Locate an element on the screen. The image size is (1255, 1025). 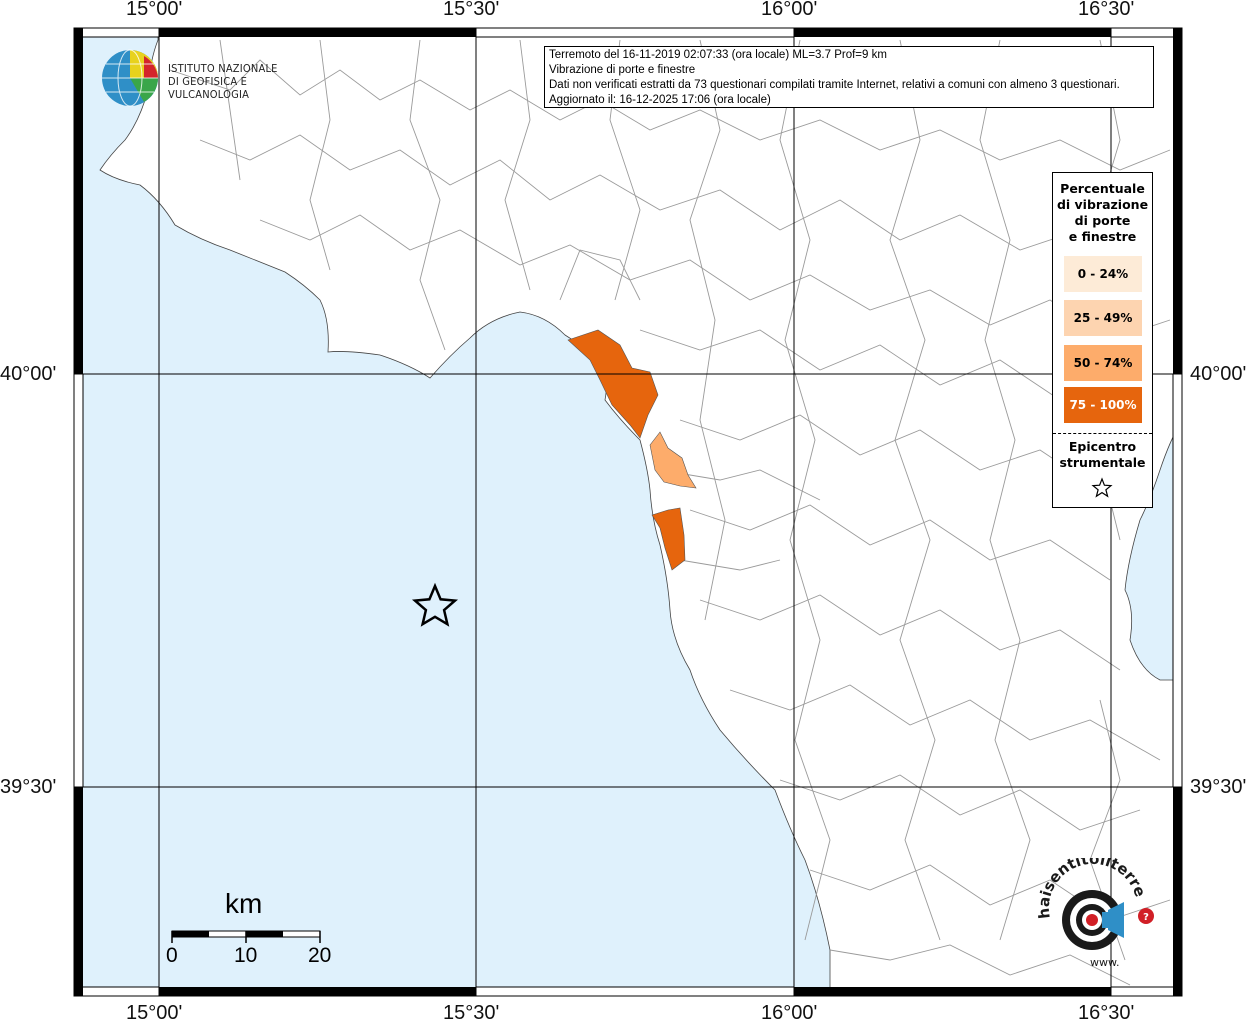
scale-tick-0: 0 is located at coordinates (172, 955).